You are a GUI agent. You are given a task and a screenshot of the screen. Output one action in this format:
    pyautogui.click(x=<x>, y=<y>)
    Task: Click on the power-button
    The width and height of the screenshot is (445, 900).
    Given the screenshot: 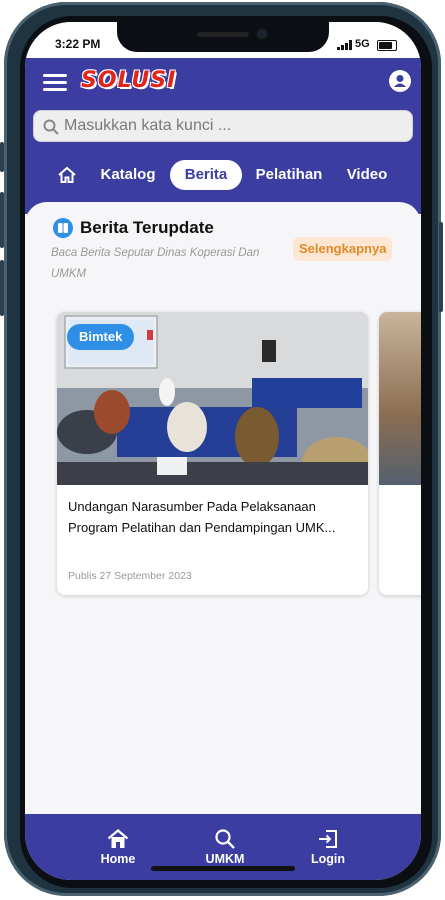 What is the action you would take?
    pyautogui.click(x=441, y=267)
    